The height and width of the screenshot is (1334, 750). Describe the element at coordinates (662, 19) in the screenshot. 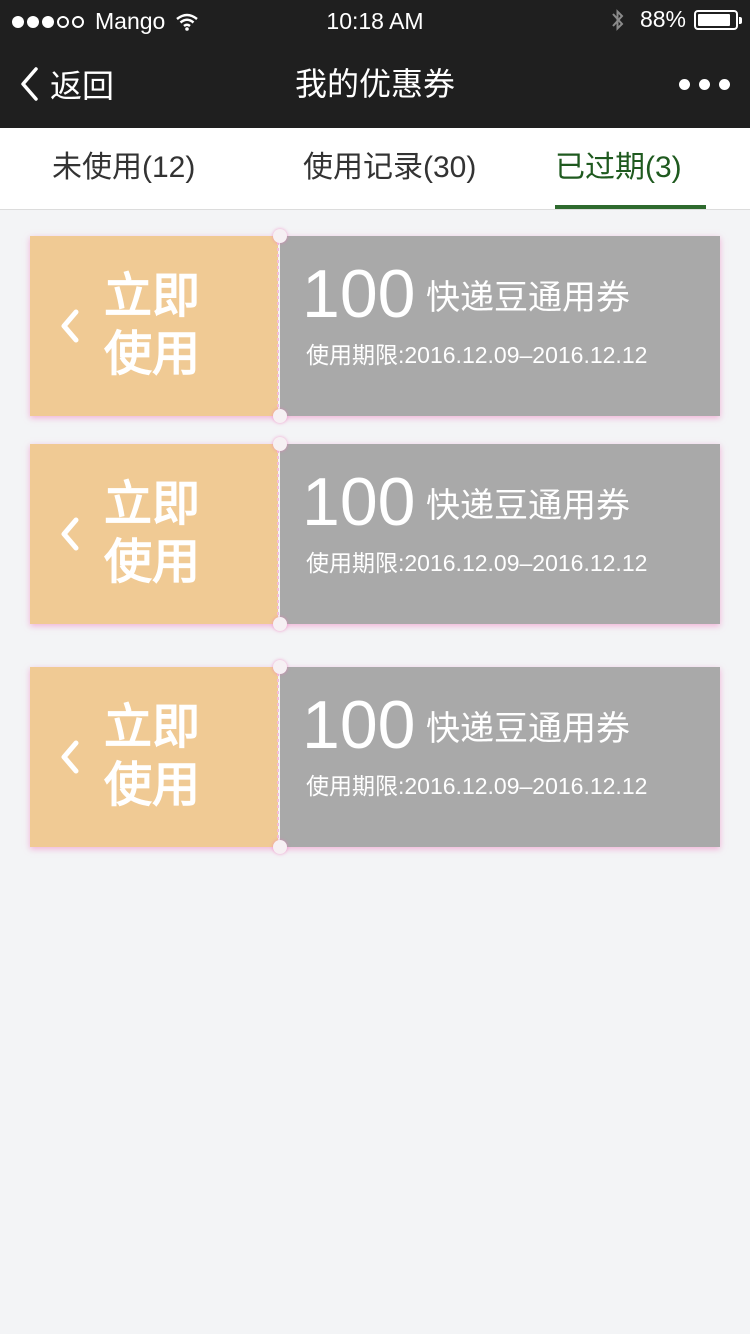

I see `battery-percent: 88%` at that location.